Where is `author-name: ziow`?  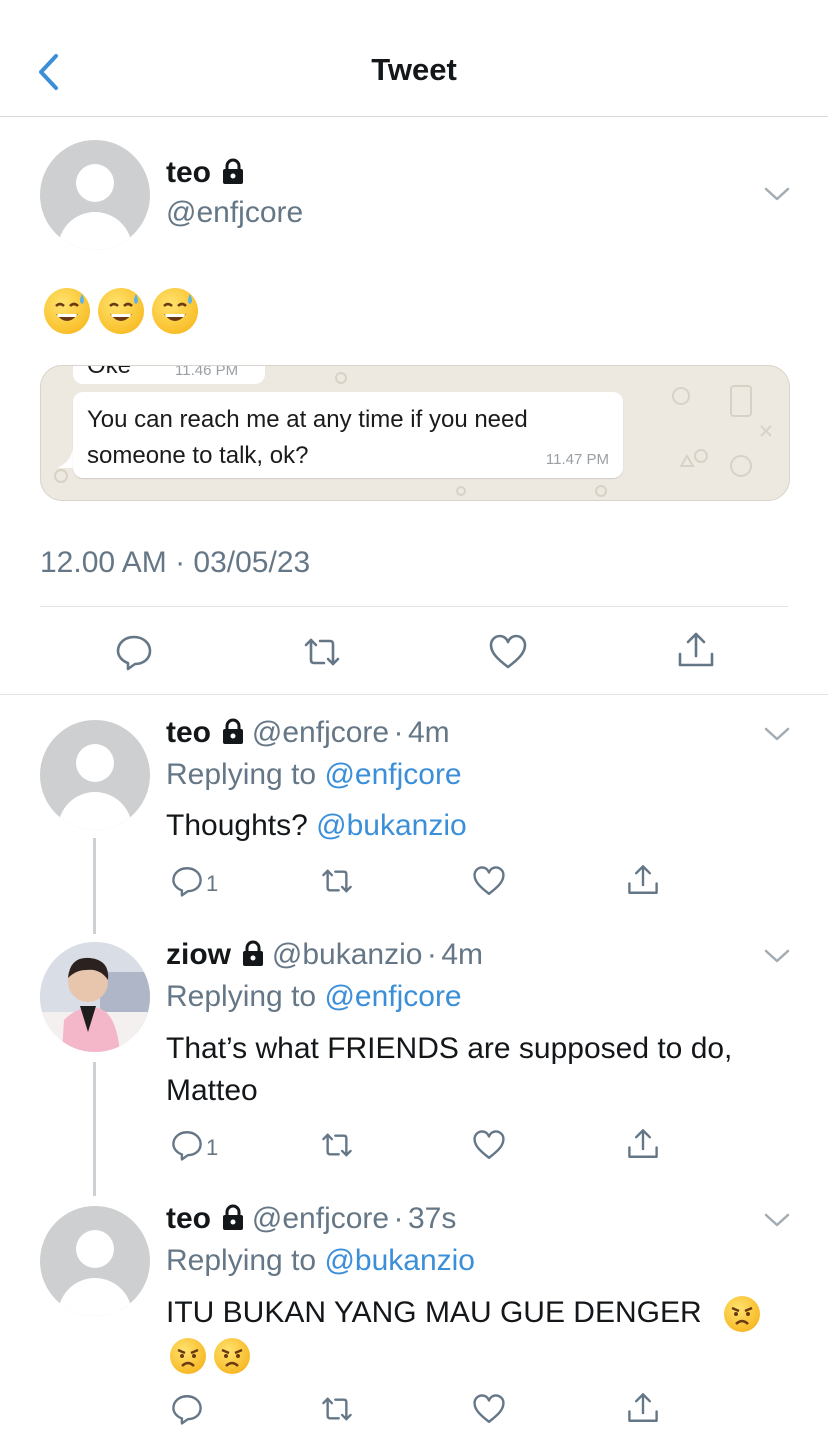 author-name: ziow is located at coordinates (198, 954).